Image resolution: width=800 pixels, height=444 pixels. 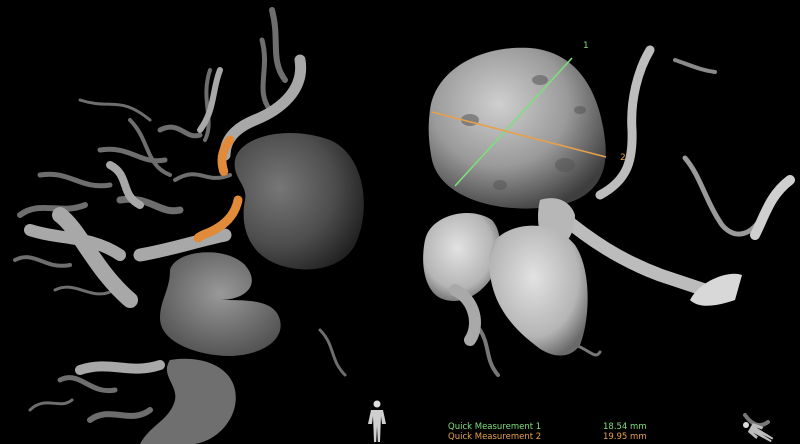 What do you see at coordinates (495, 427) in the screenshot?
I see `measurement-1-label: Quick Measurement 1` at bounding box center [495, 427].